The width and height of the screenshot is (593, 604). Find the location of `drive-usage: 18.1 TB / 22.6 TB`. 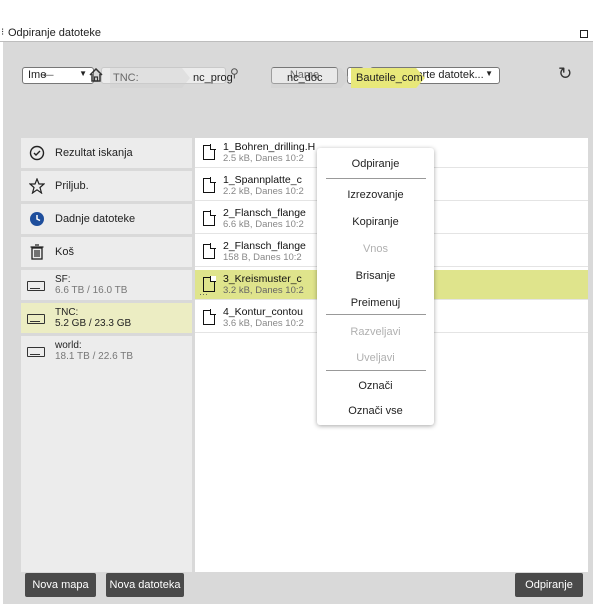

drive-usage: 18.1 TB / 22.6 TB is located at coordinates (94, 356).